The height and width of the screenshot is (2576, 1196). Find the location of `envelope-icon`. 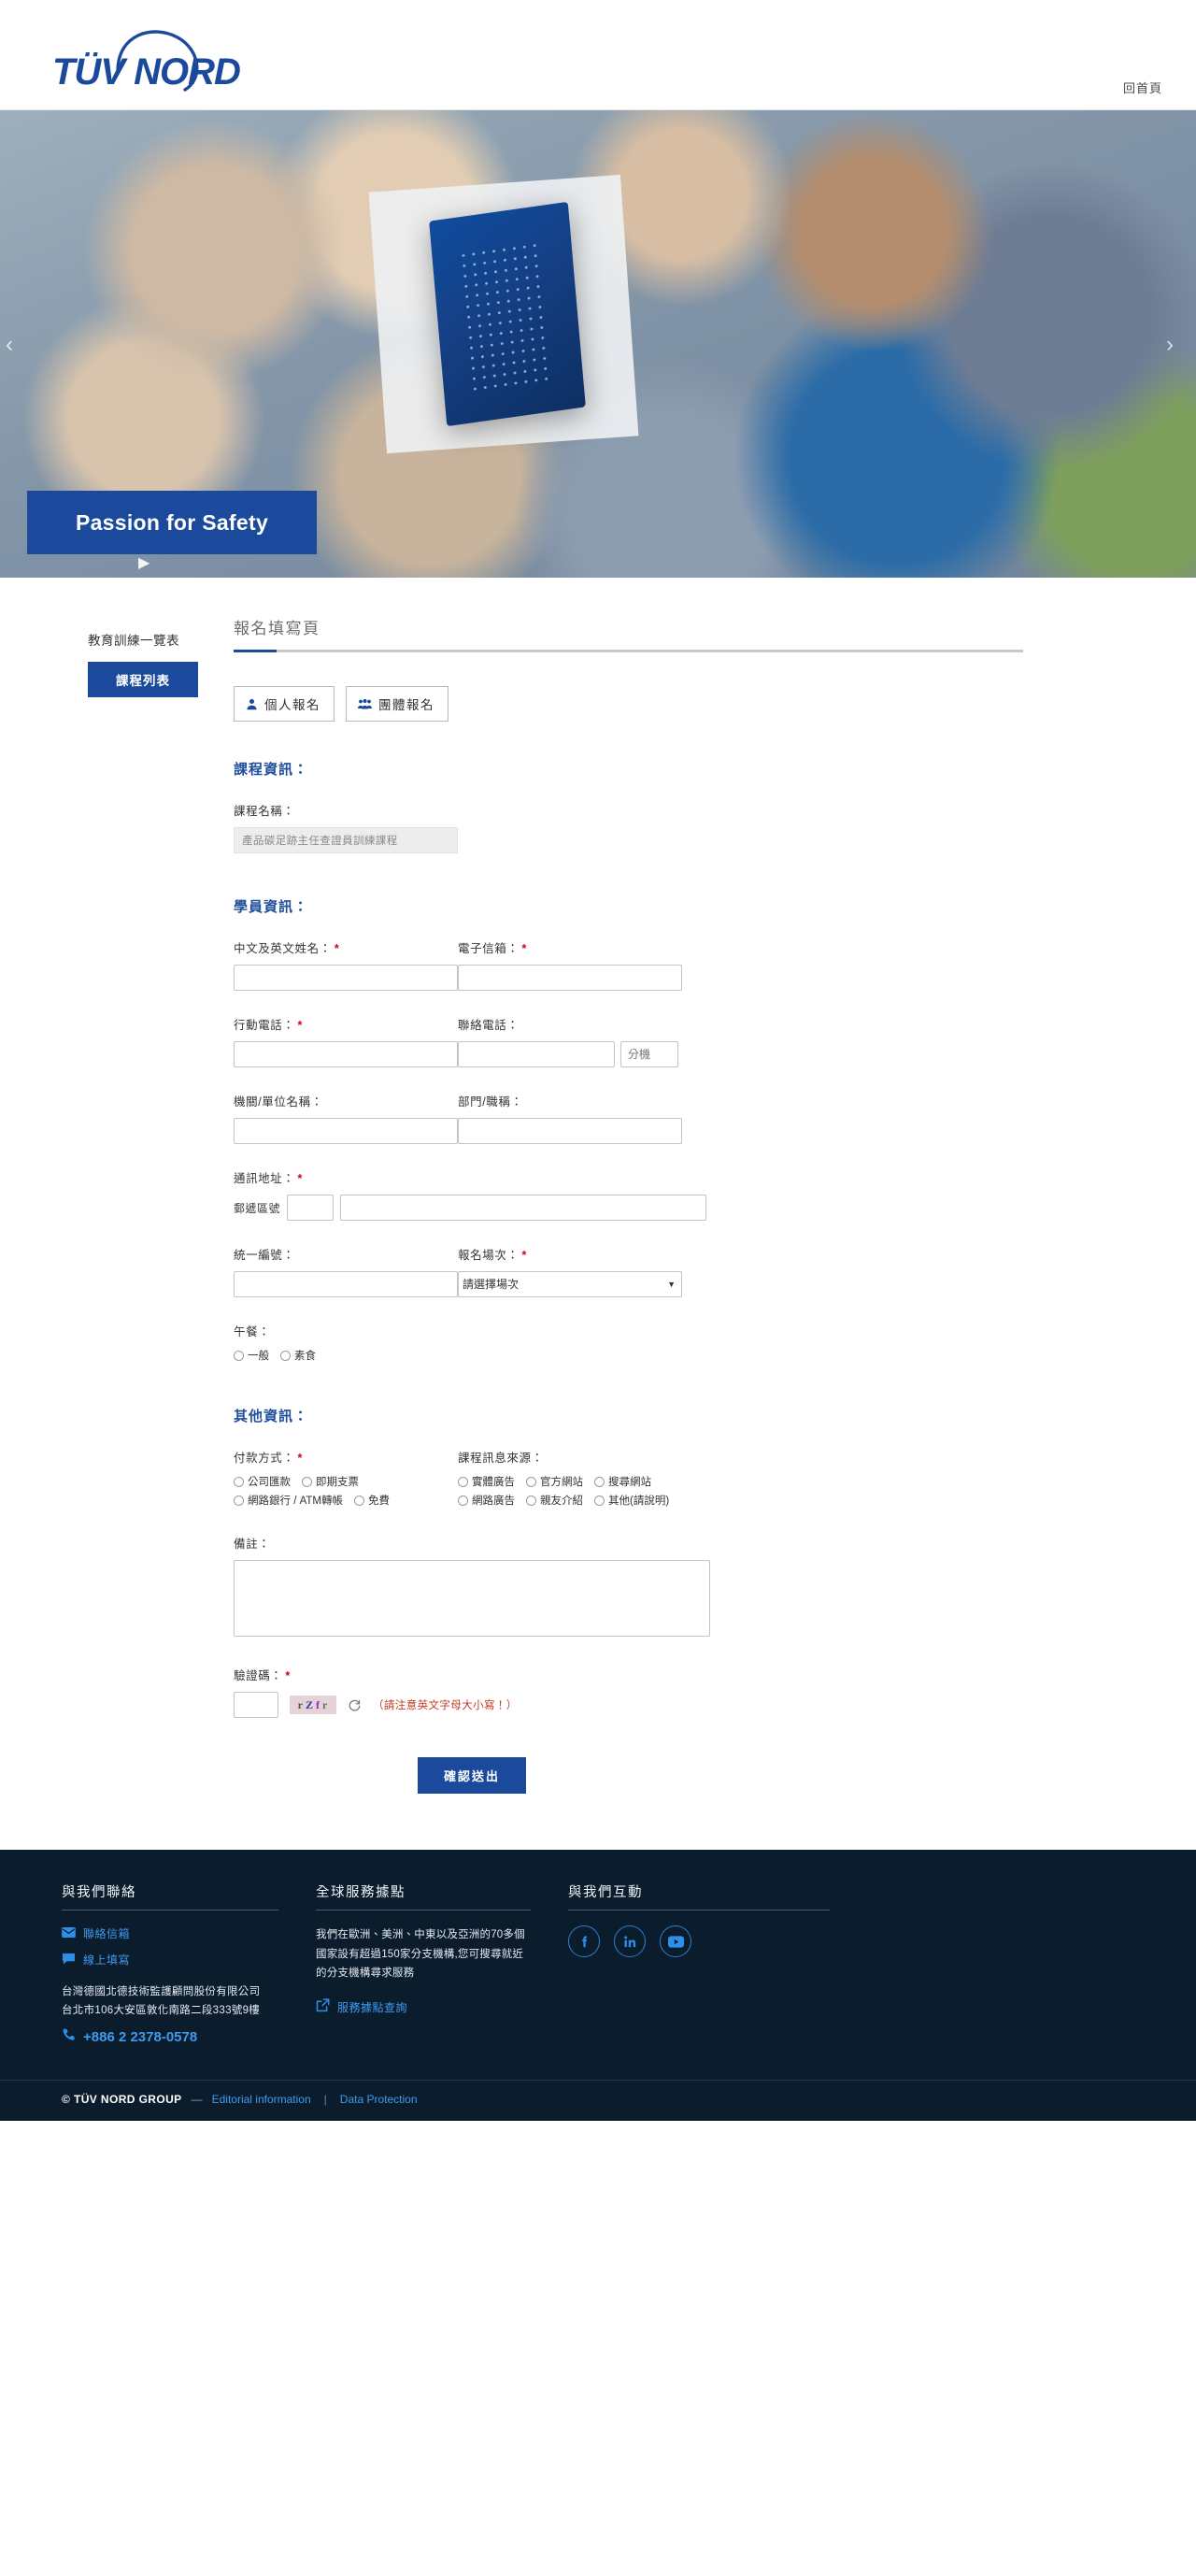

envelope-icon is located at coordinates (69, 1933).